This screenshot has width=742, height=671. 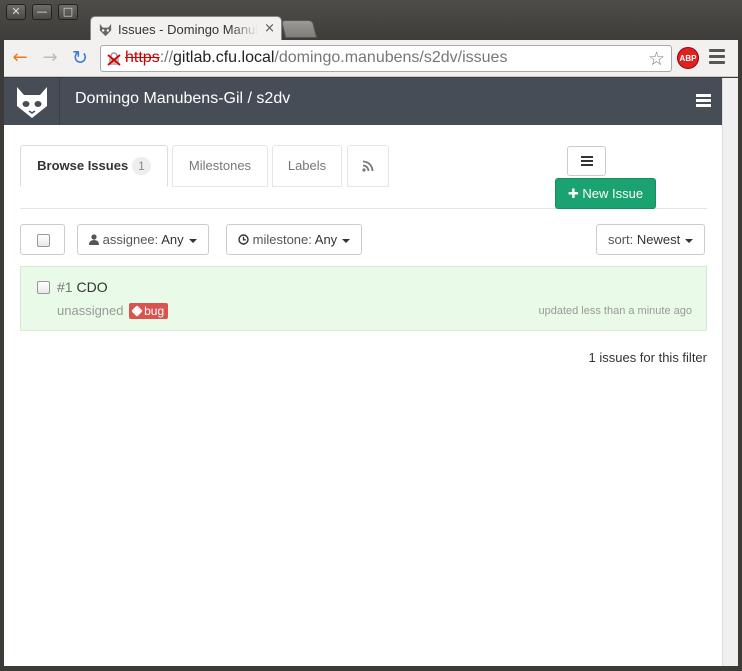 What do you see at coordinates (363, 101) in the screenshot?
I see `gitlab-header: Domingo Manubens-Gil / s2dv` at bounding box center [363, 101].